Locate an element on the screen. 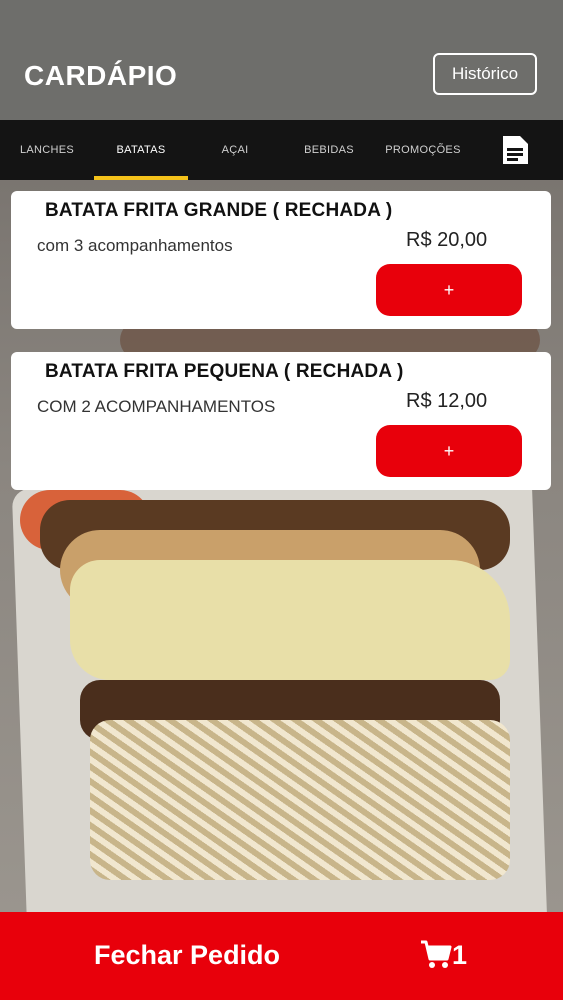 The image size is (563, 1000). close-order-button: Fechar Pedido is located at coordinates (187, 955).